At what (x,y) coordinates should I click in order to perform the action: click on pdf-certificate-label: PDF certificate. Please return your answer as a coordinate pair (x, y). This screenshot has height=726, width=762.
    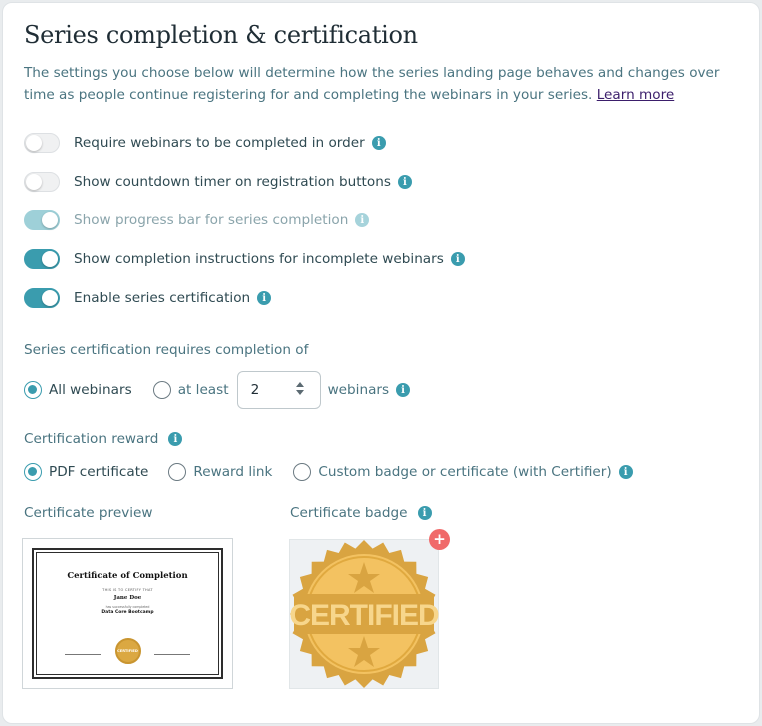
    Looking at the image, I should click on (98, 472).